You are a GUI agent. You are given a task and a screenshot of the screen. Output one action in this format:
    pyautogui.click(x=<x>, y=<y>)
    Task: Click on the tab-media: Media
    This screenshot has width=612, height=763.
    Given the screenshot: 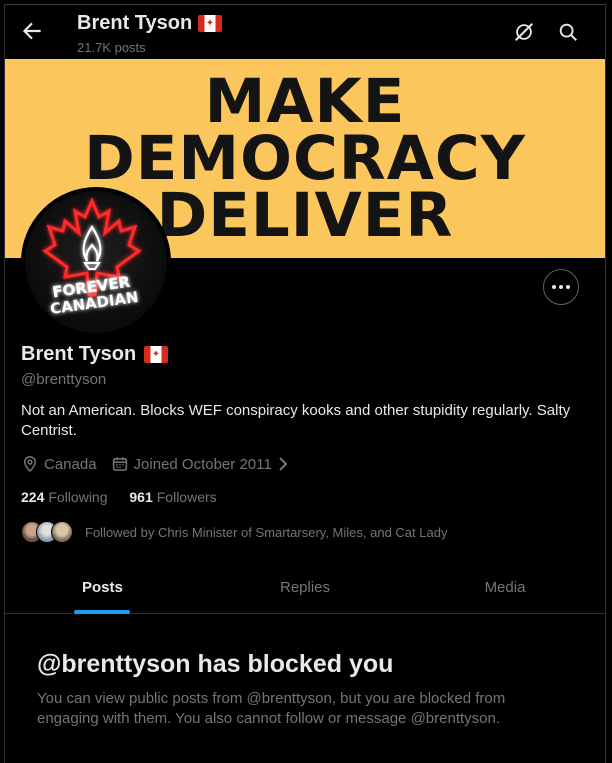 What is the action you would take?
    pyautogui.click(x=505, y=587)
    